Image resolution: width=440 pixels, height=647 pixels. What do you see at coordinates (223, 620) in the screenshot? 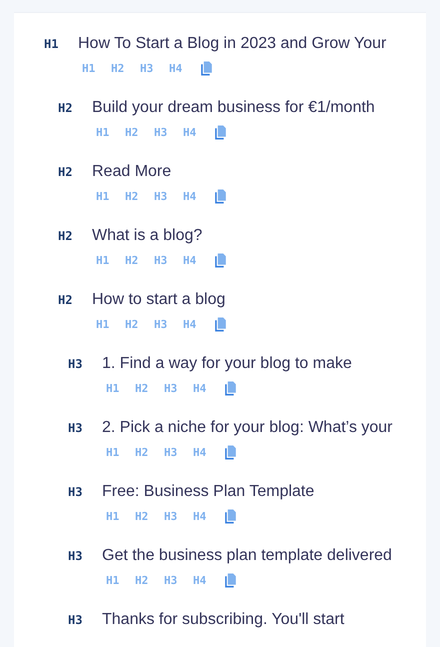
I see `heading-title: Thanks for subscribing. You'll start` at bounding box center [223, 620].